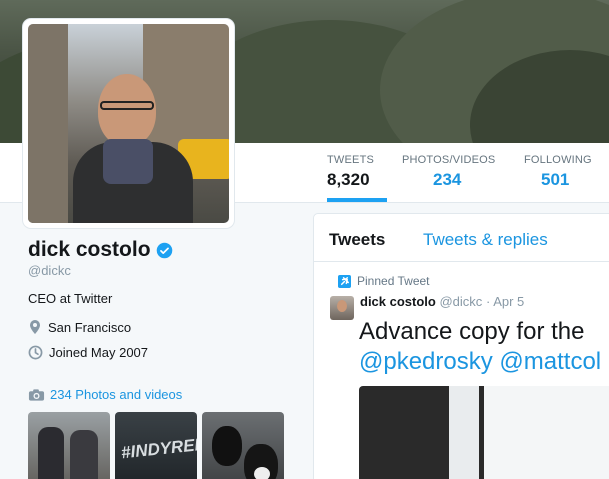 Image resolution: width=609 pixels, height=479 pixels. Describe the element at coordinates (449, 160) in the screenshot. I see `nav-photos-label: PHOTOS/VIDEOS` at that location.